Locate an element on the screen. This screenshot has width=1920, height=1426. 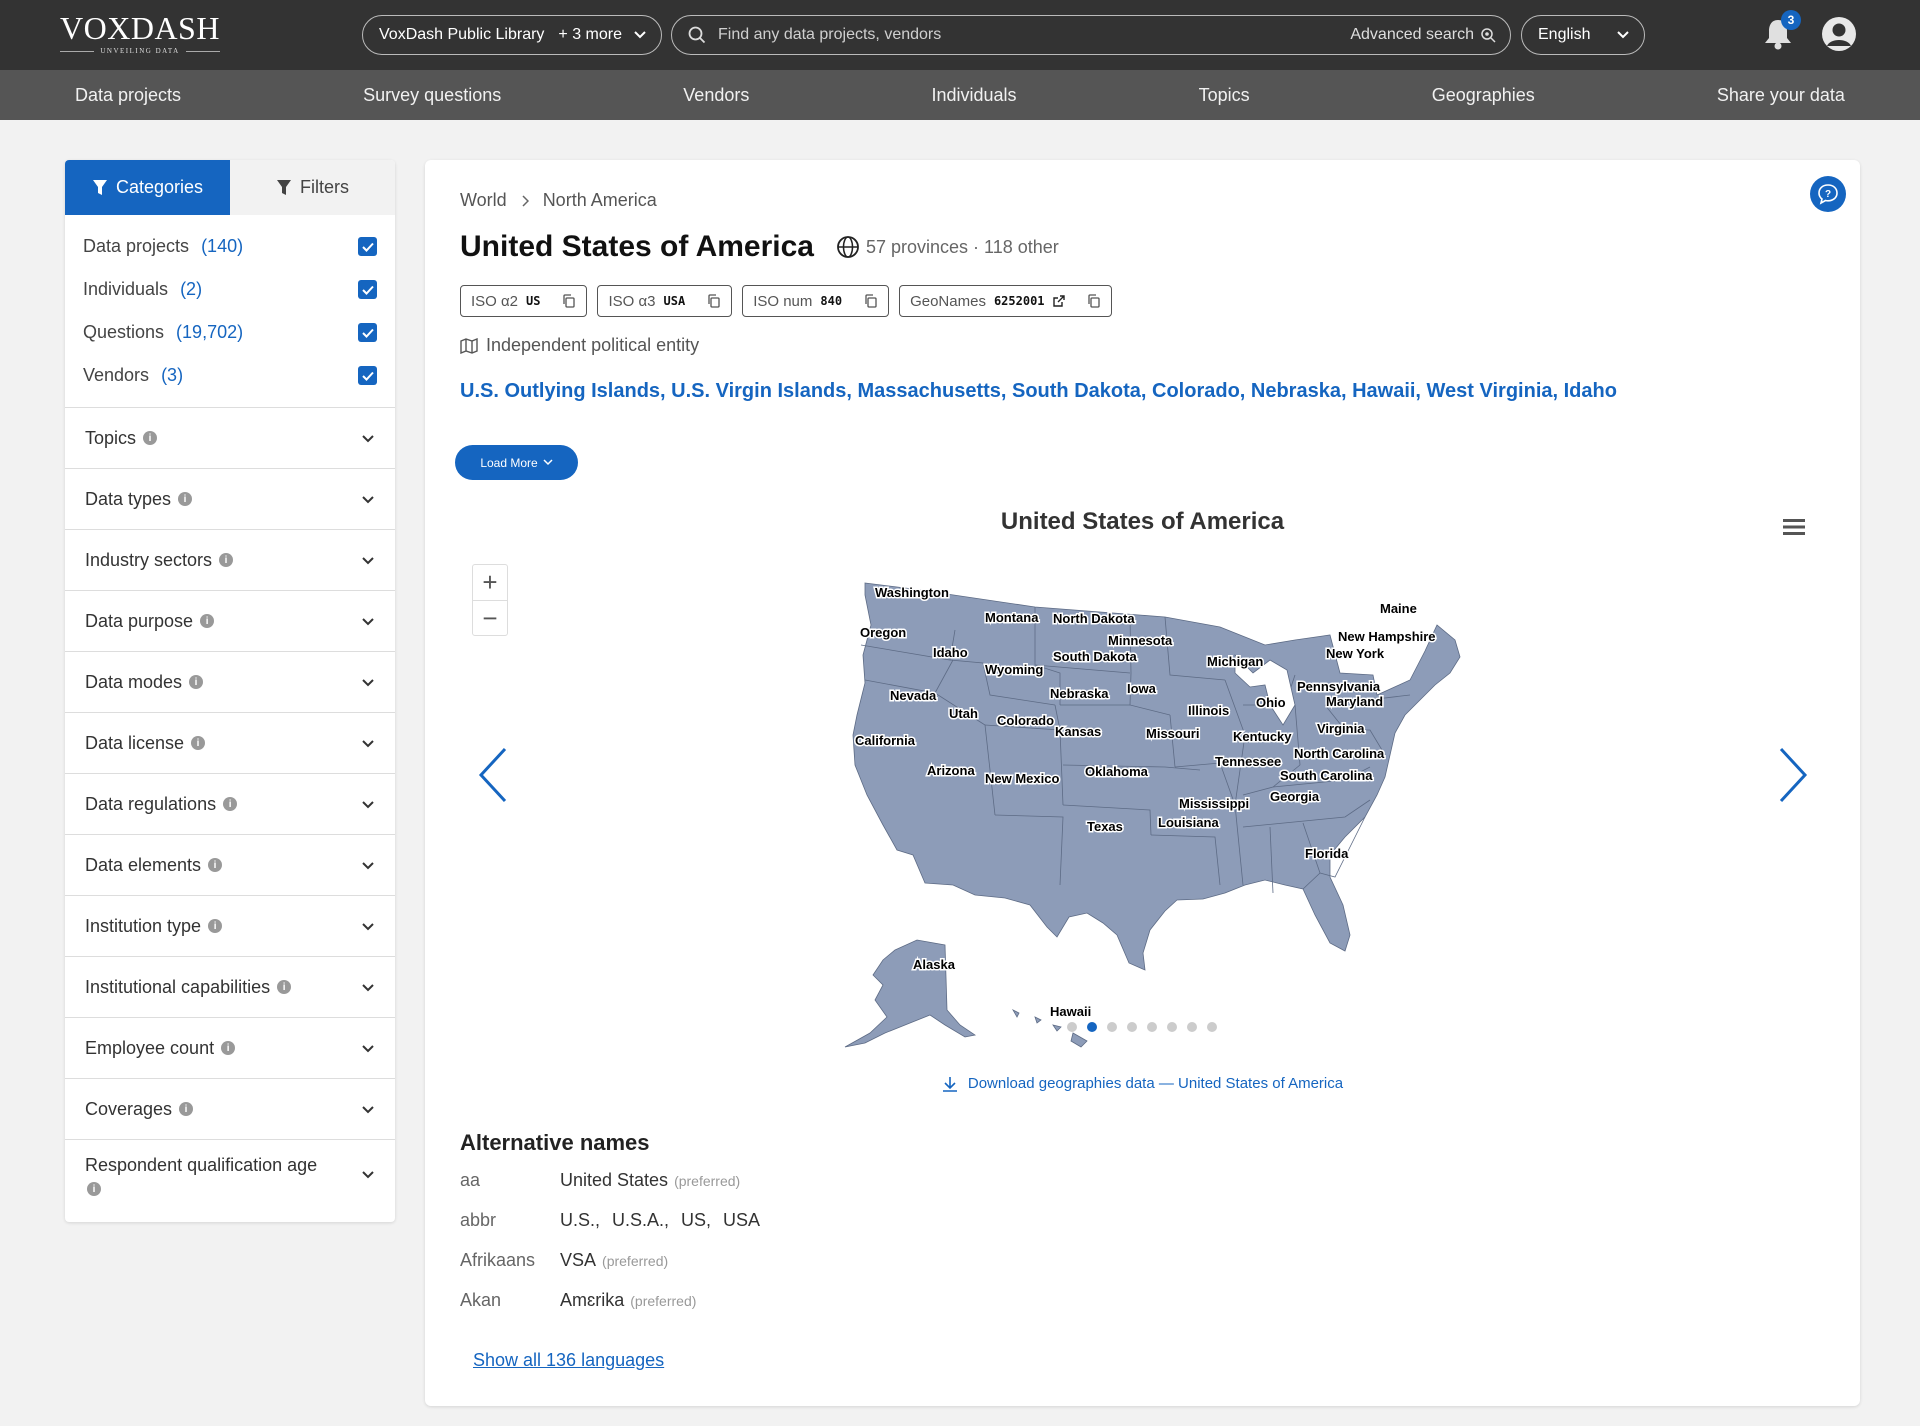
category-count: (19,702) is located at coordinates (210, 332).